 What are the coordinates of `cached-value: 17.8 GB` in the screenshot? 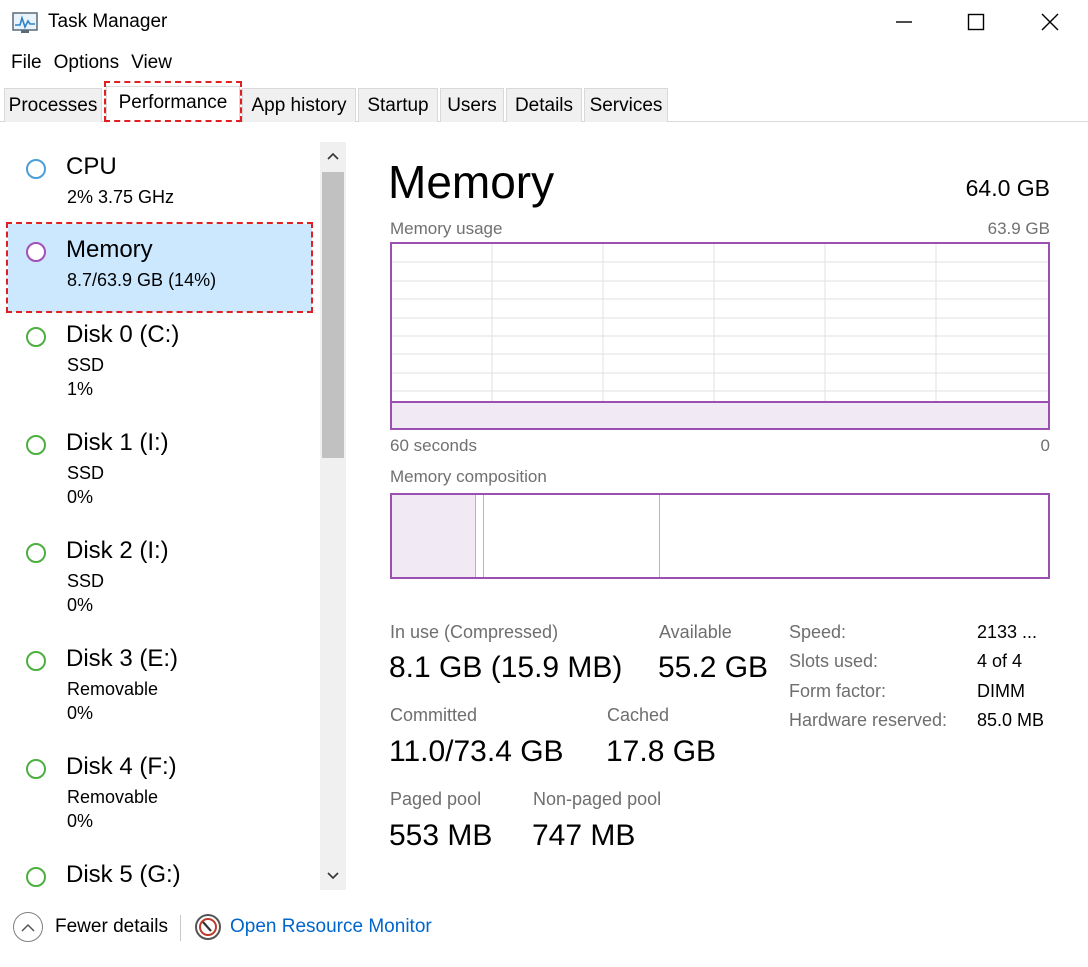 It's located at (661, 751).